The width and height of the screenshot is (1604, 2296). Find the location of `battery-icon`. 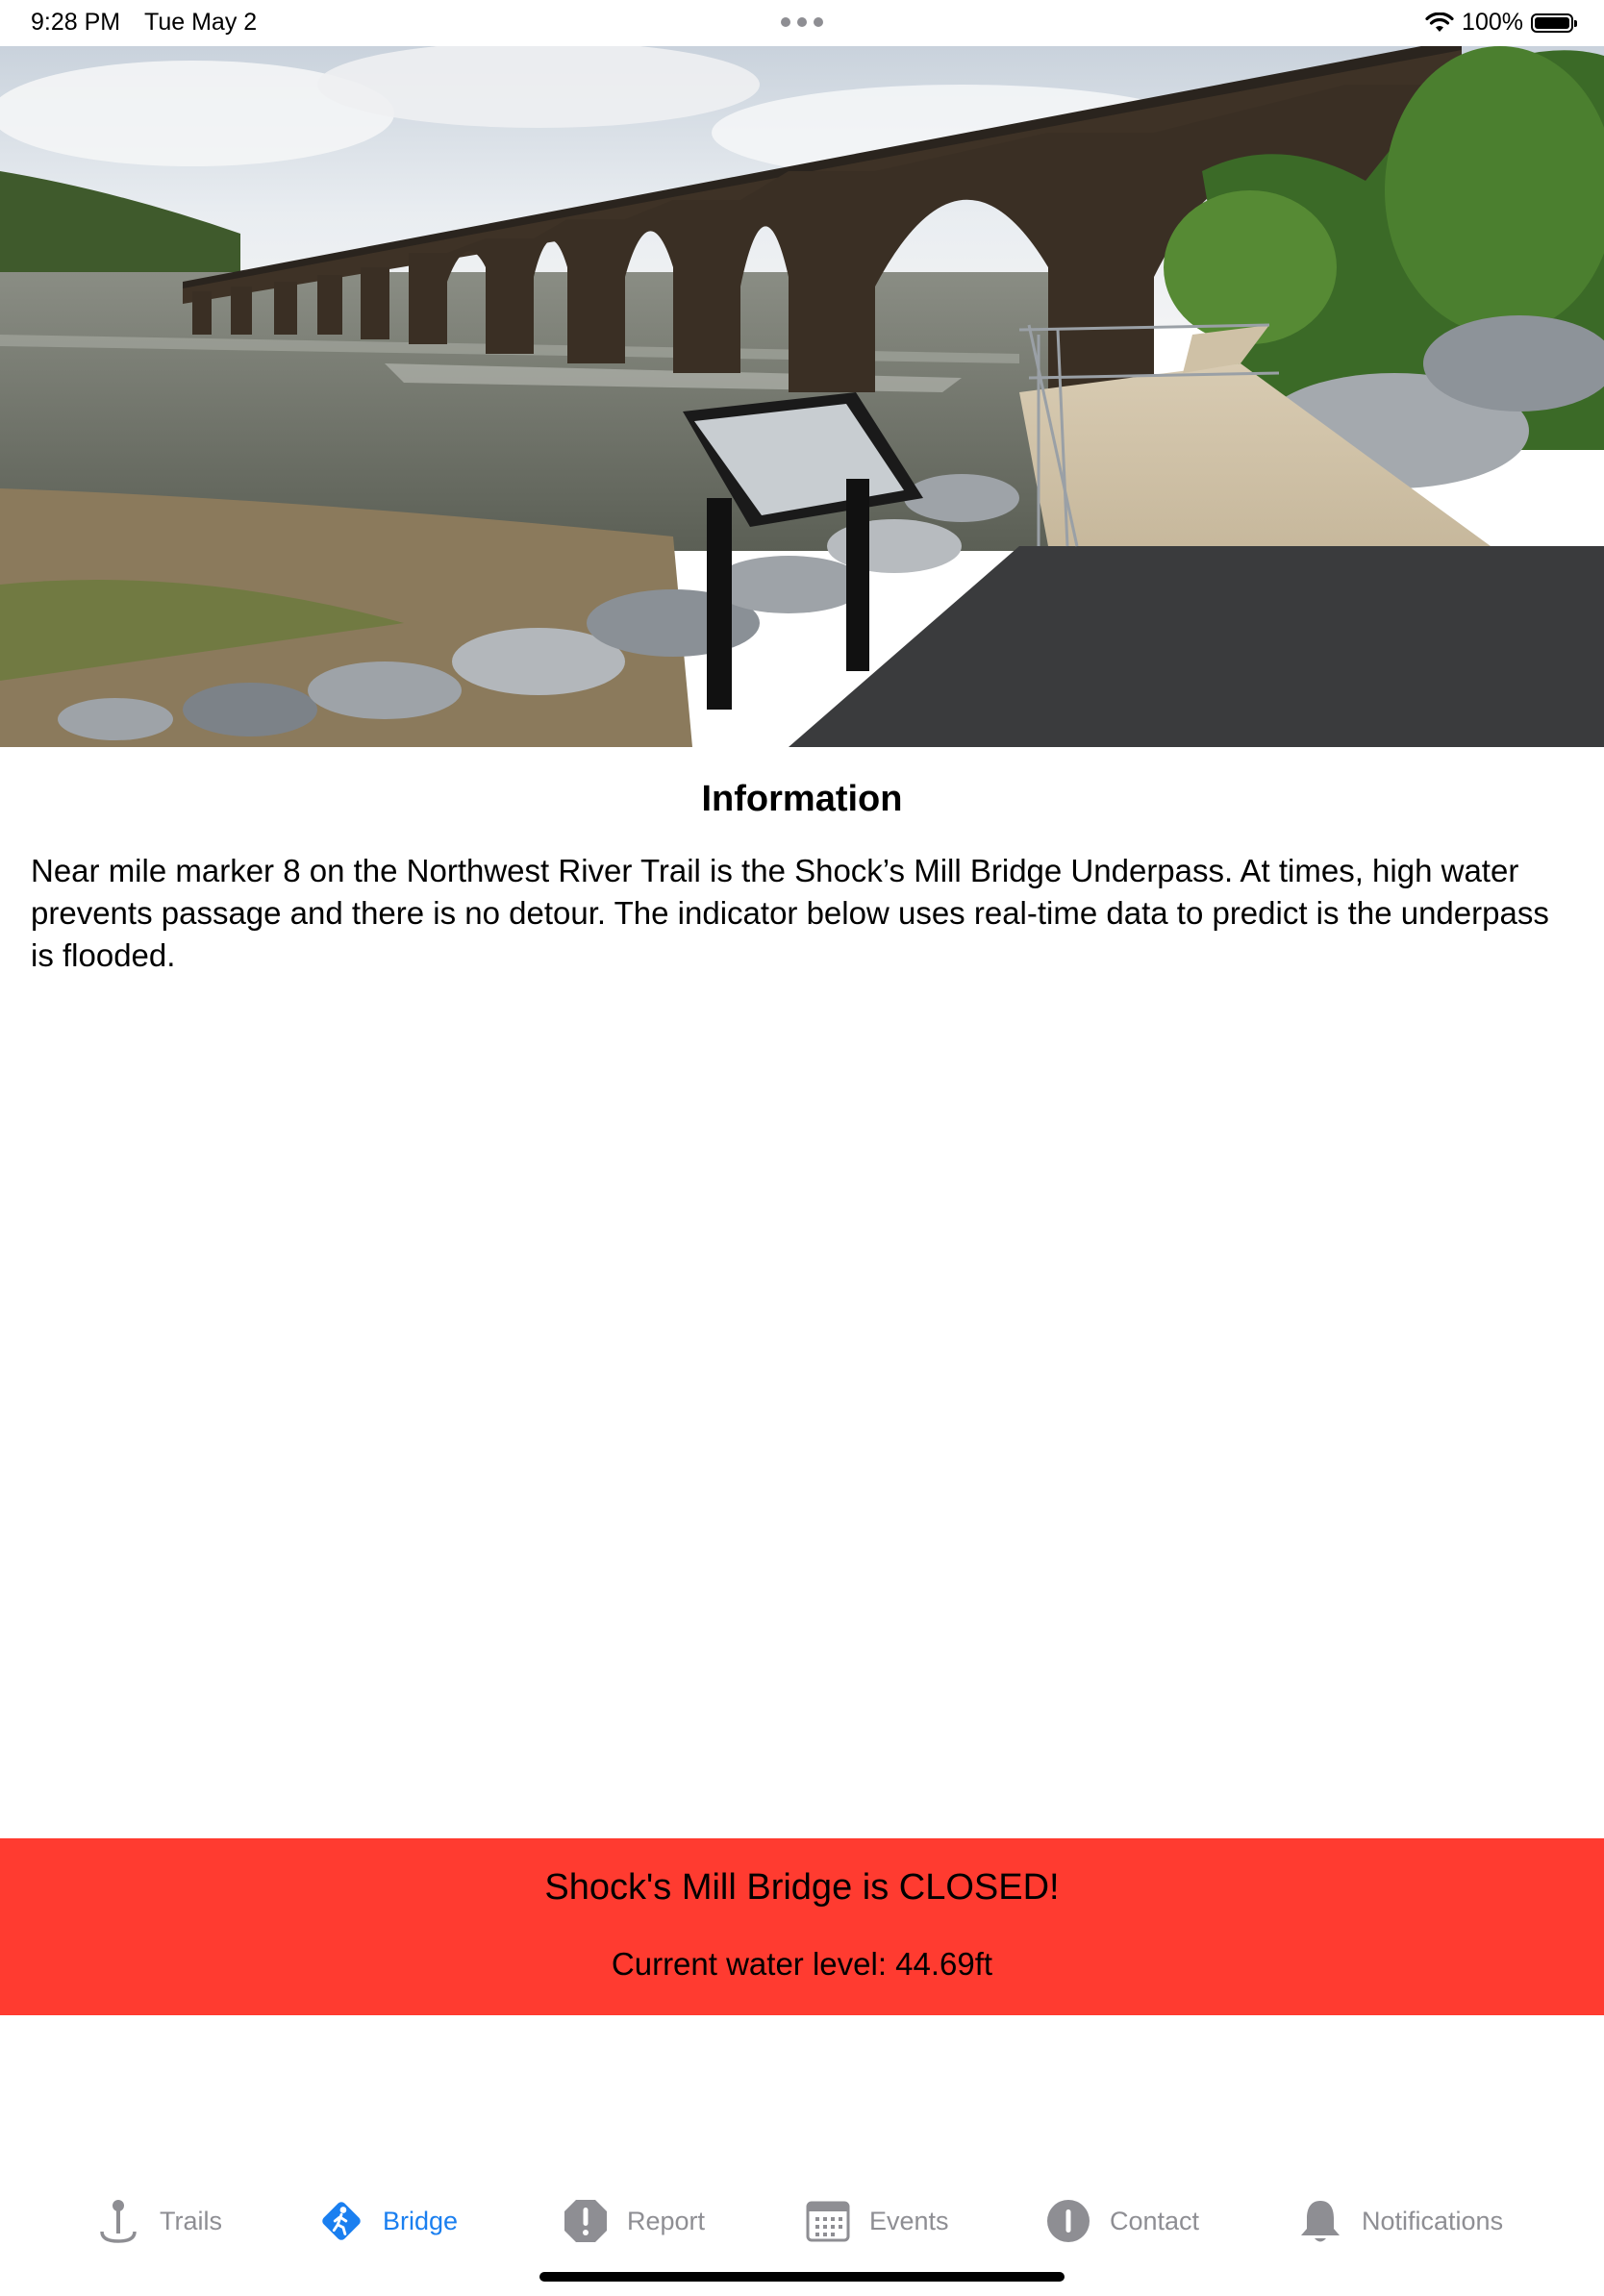

battery-icon is located at coordinates (1554, 22).